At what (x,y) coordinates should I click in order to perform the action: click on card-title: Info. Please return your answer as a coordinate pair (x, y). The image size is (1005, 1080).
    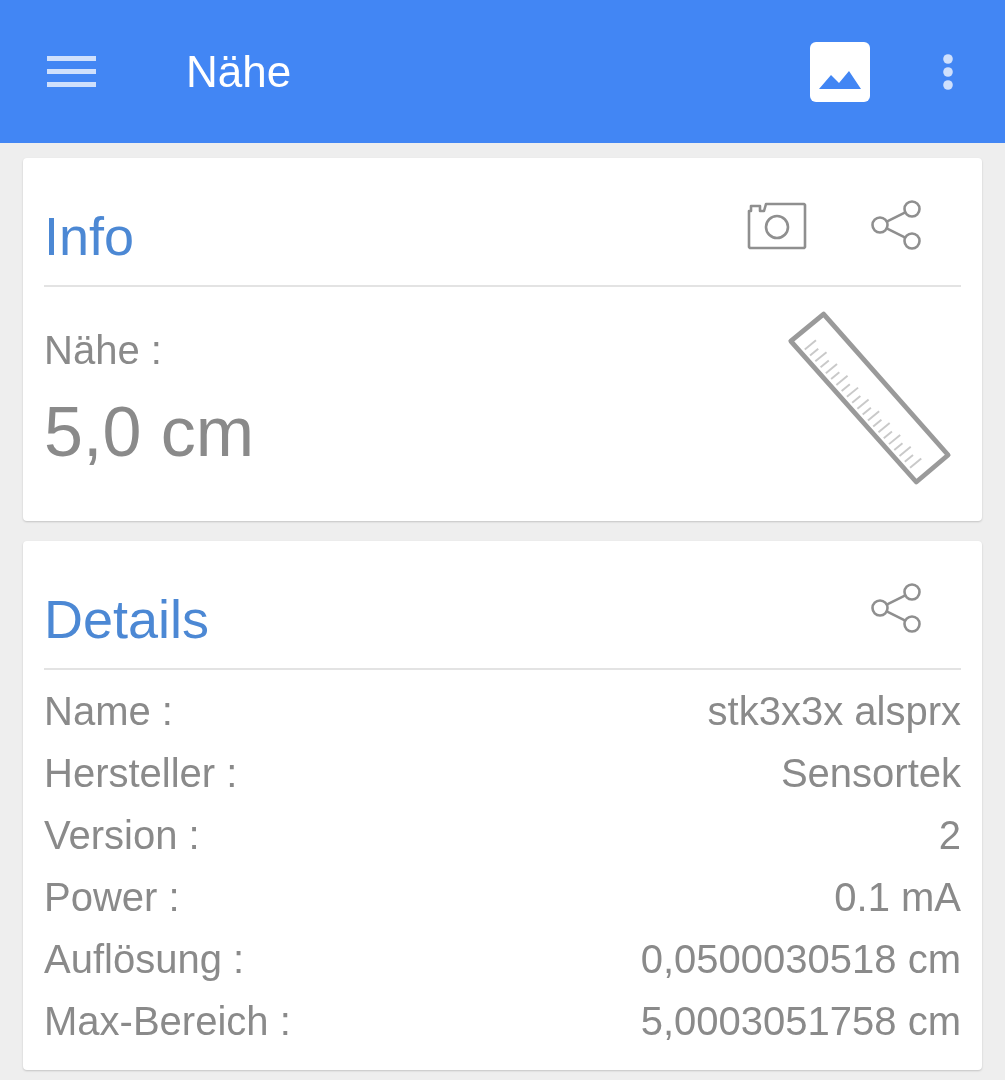
    Looking at the image, I should click on (89, 236).